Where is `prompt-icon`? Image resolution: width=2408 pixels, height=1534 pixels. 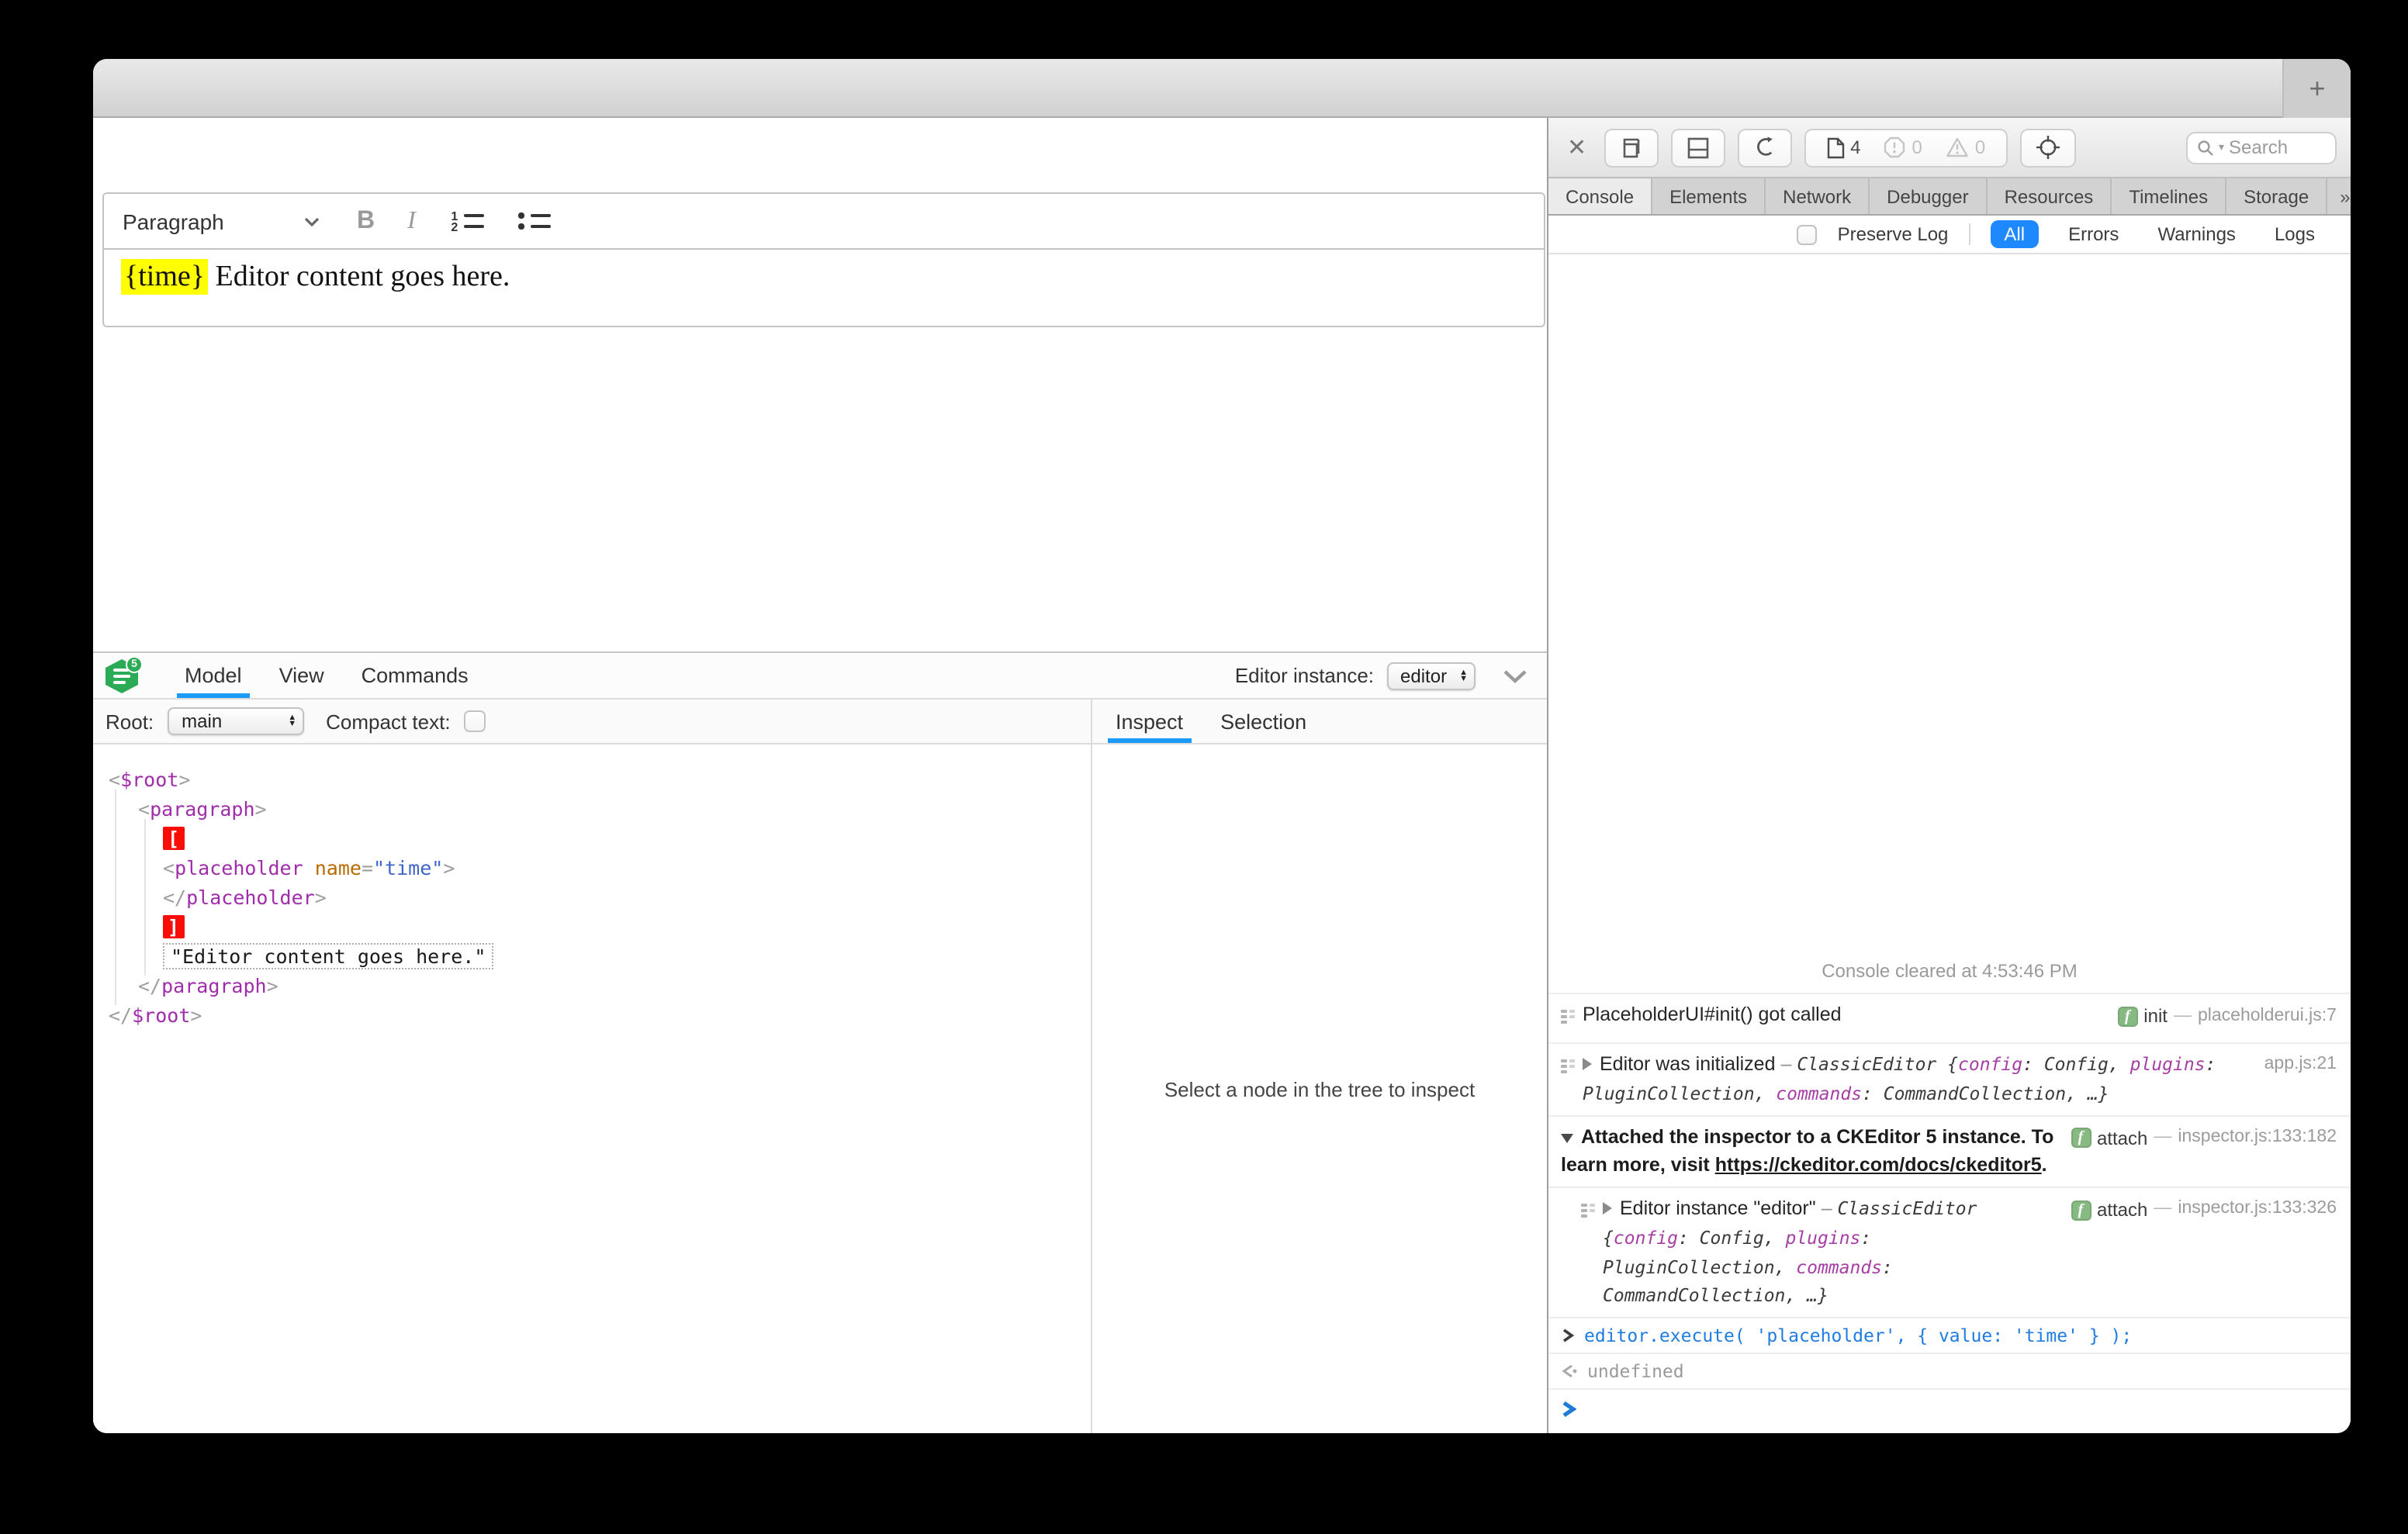
prompt-icon is located at coordinates (1569, 1409).